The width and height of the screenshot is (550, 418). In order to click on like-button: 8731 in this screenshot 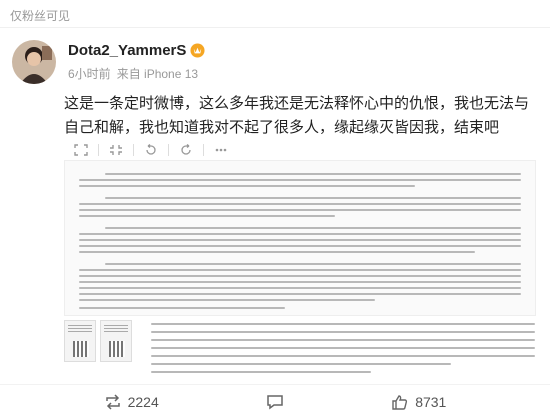, I will do `click(418, 402)`.